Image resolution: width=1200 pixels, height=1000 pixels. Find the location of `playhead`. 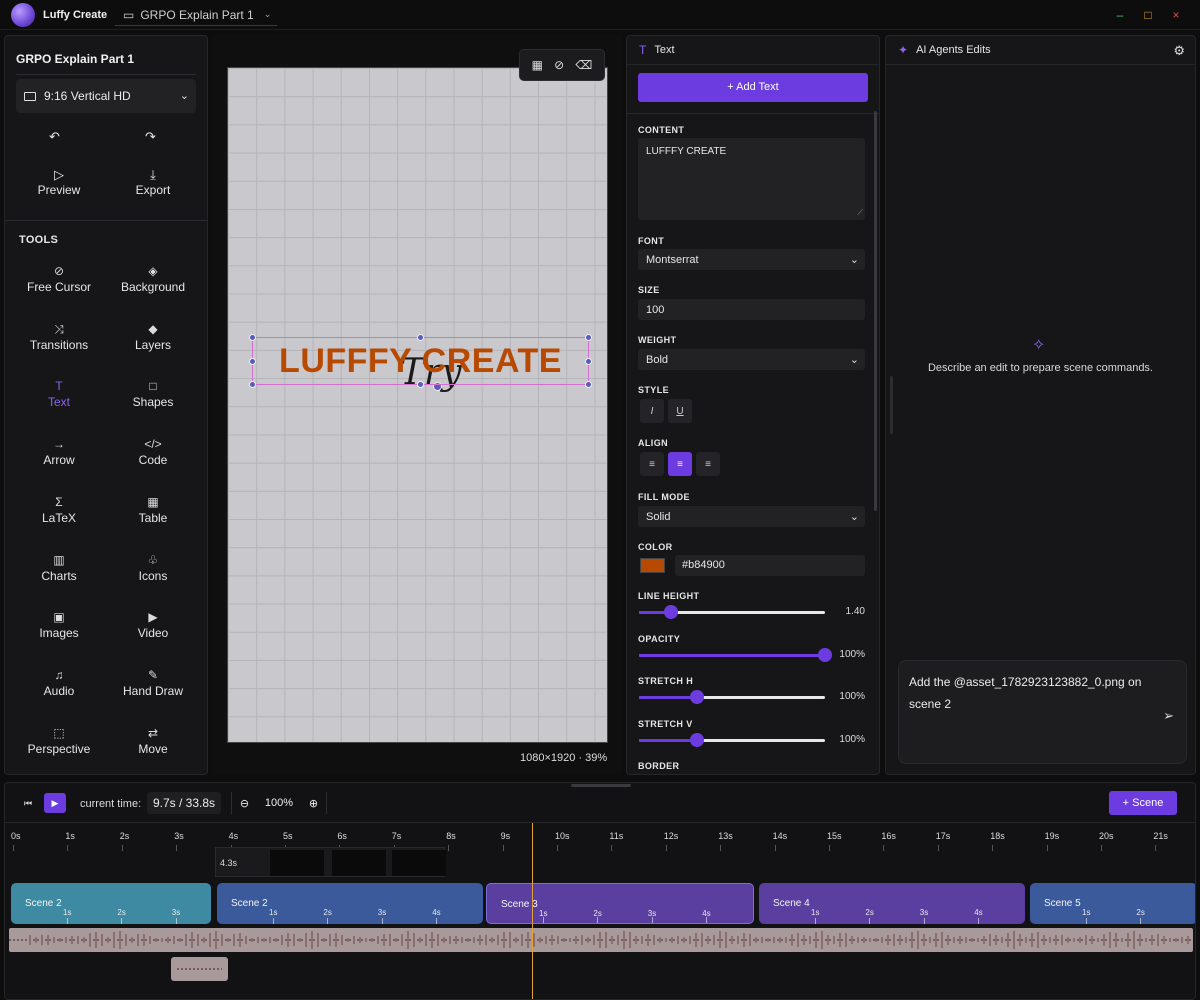

playhead is located at coordinates (532, 911).